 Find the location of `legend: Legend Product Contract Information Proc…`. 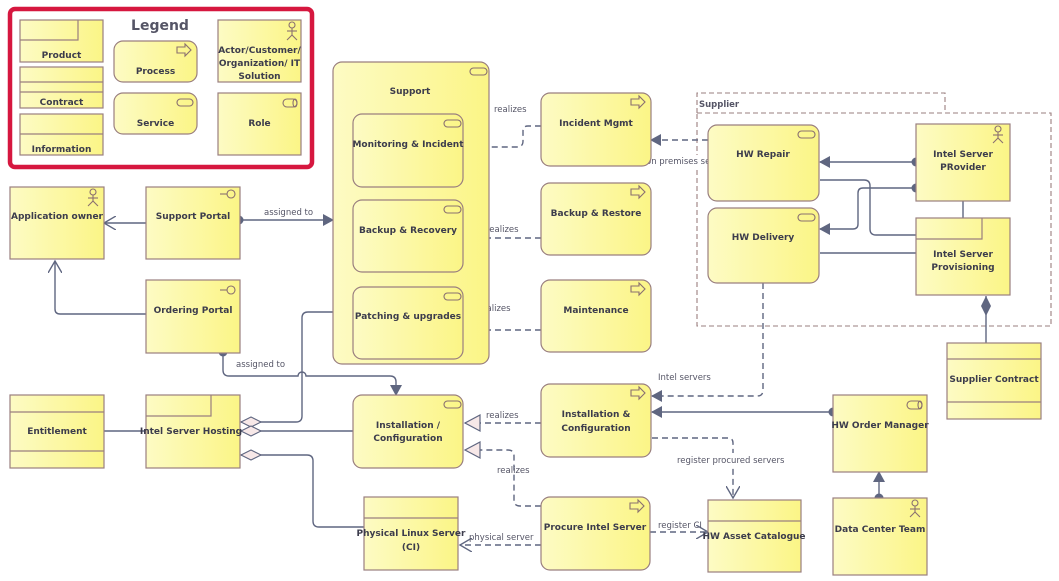

legend: Legend Product Contract Information Proc… is located at coordinates (161, 88).